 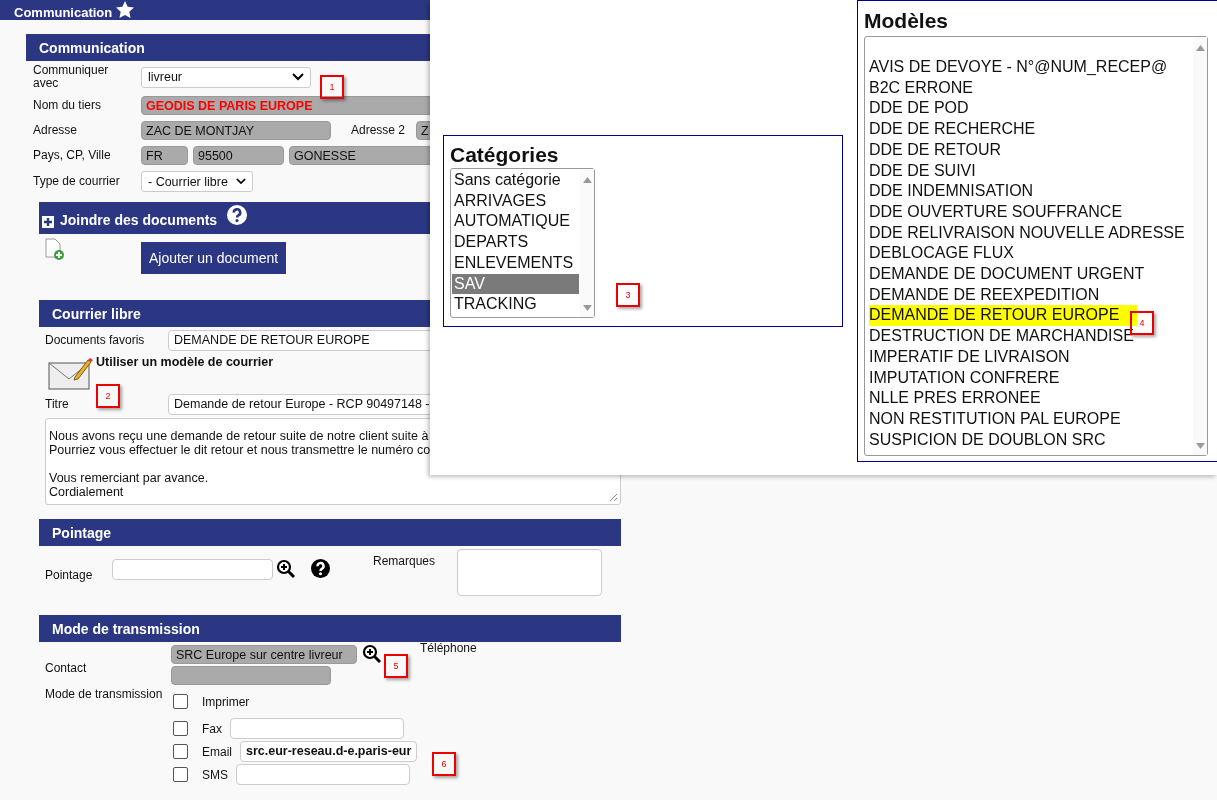 What do you see at coordinates (104, 694) in the screenshot?
I see `field-label: Mode de transmission` at bounding box center [104, 694].